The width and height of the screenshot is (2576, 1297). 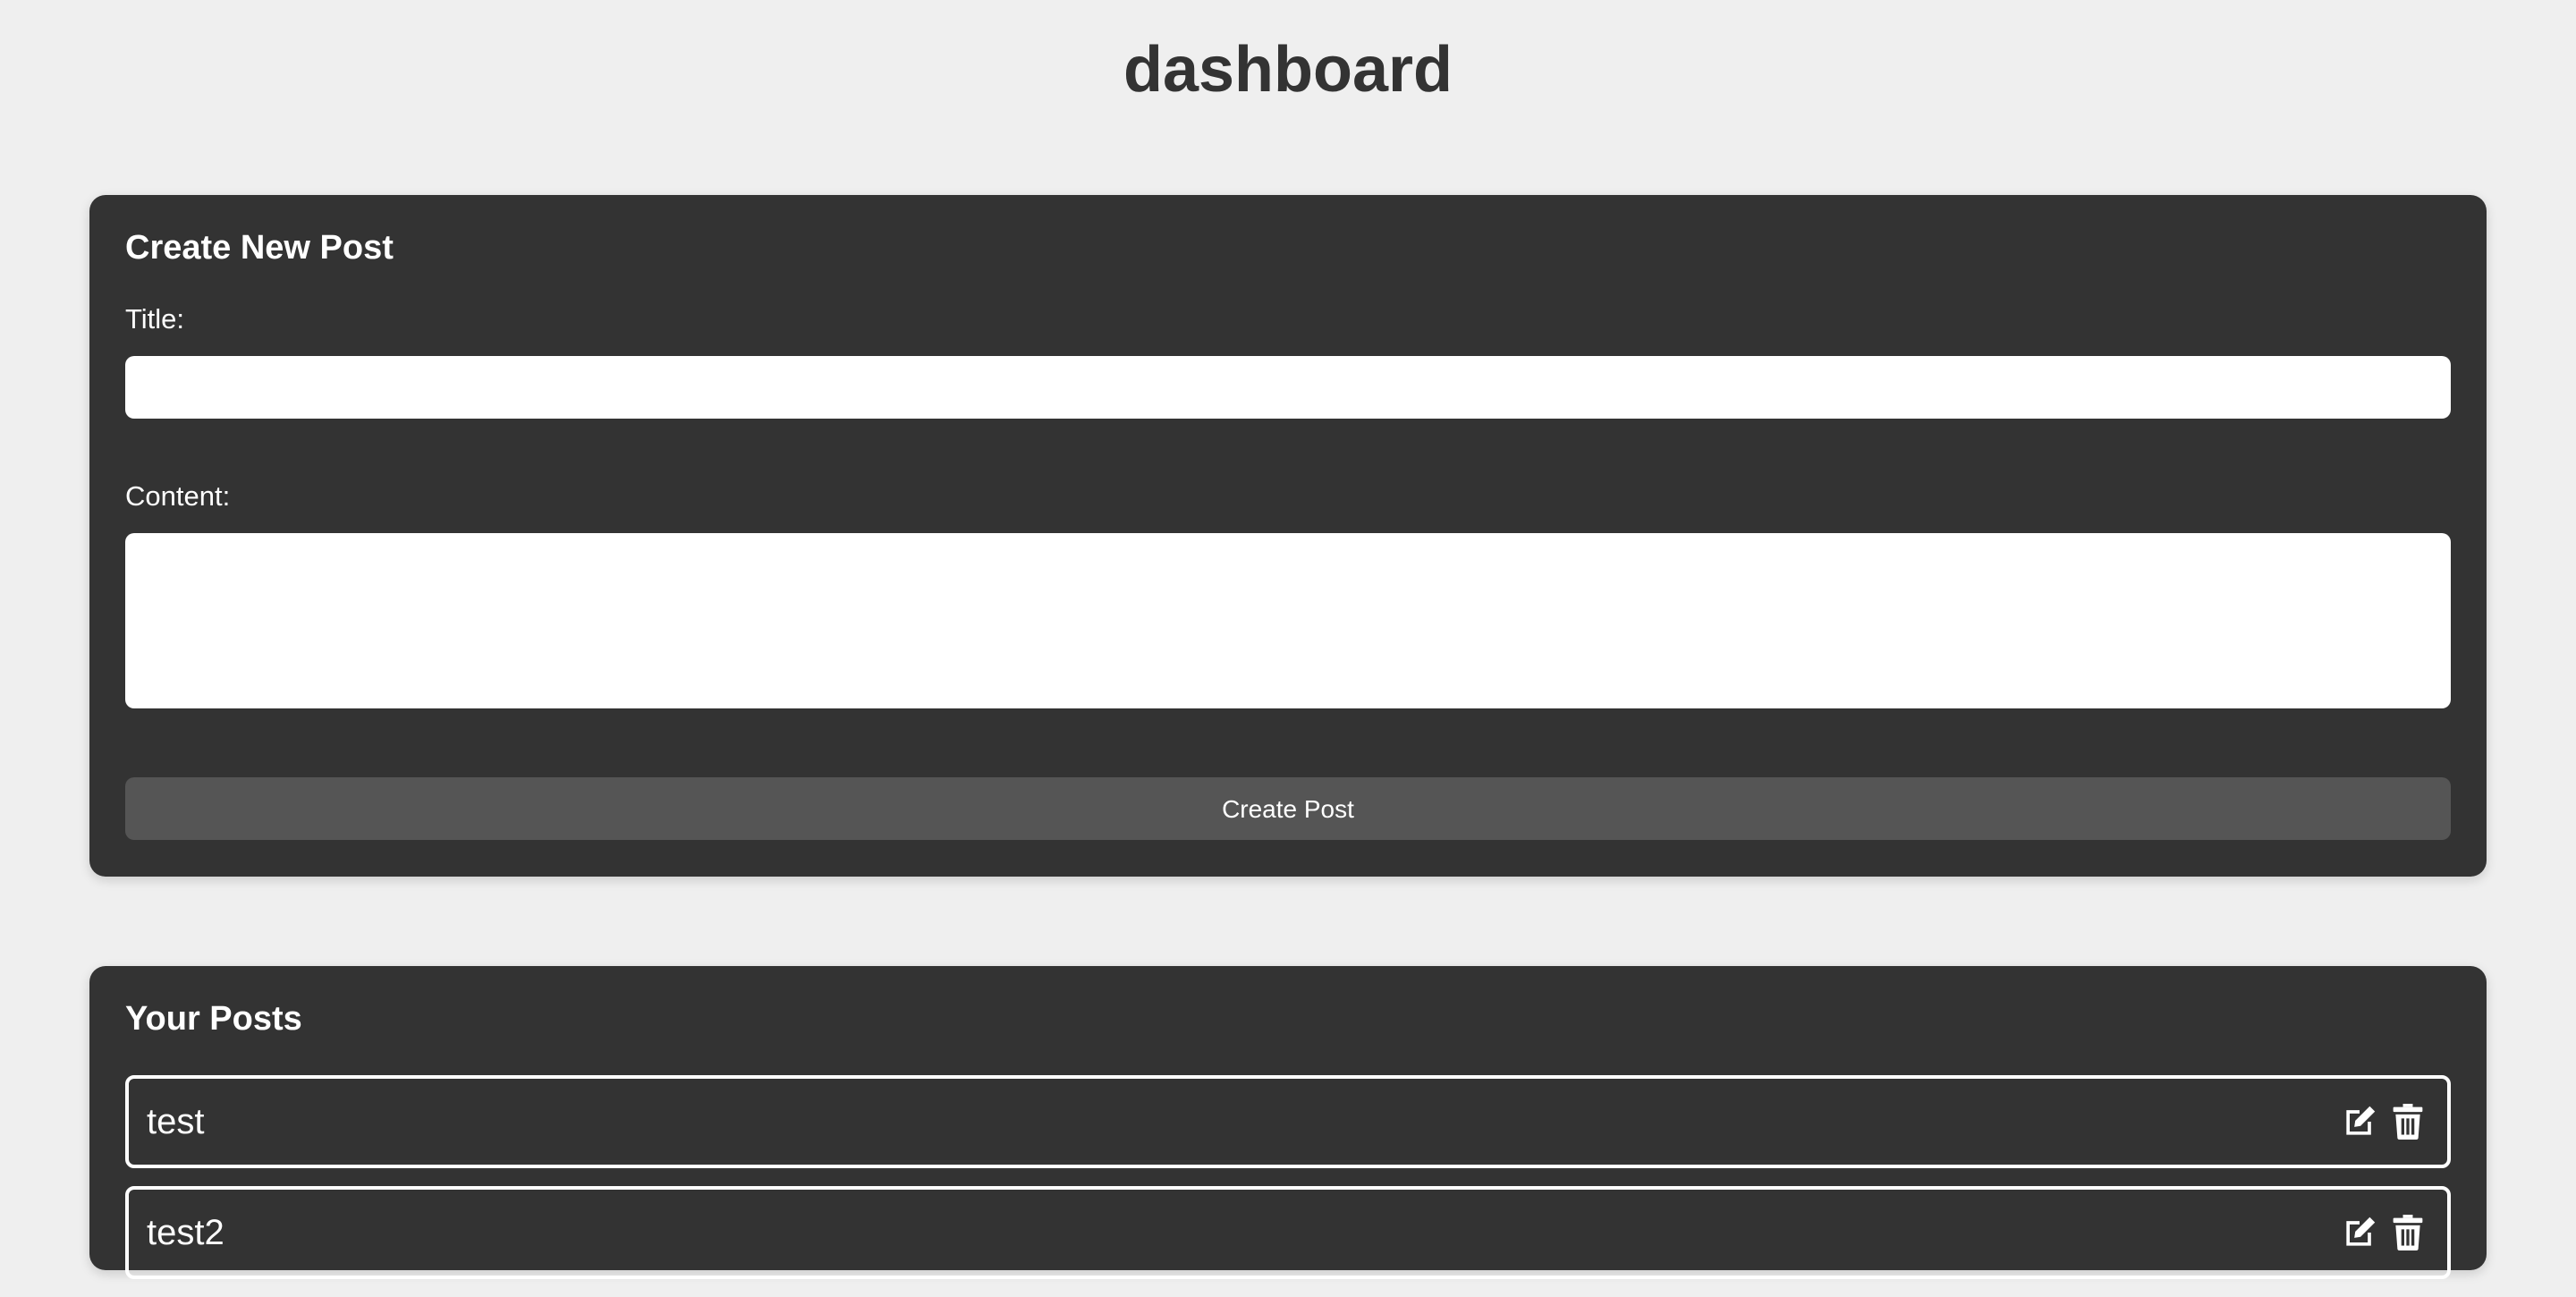 What do you see at coordinates (186, 1232) in the screenshot?
I see `post-title: test2` at bounding box center [186, 1232].